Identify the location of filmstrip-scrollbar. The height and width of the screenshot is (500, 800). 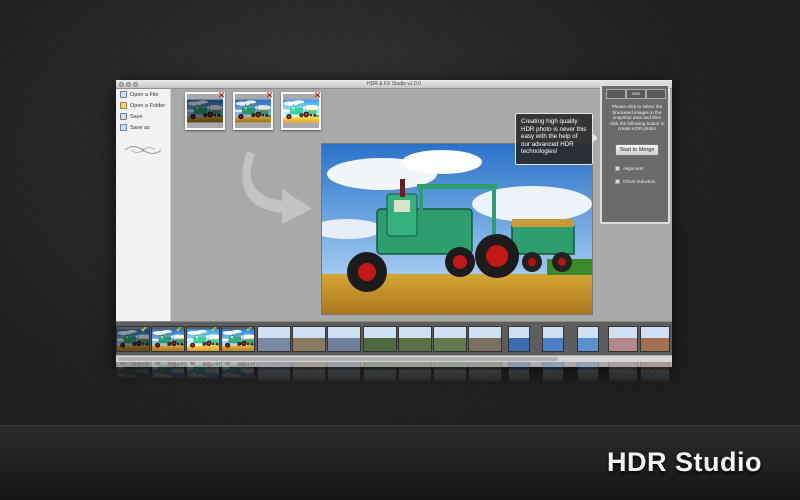
(394, 358).